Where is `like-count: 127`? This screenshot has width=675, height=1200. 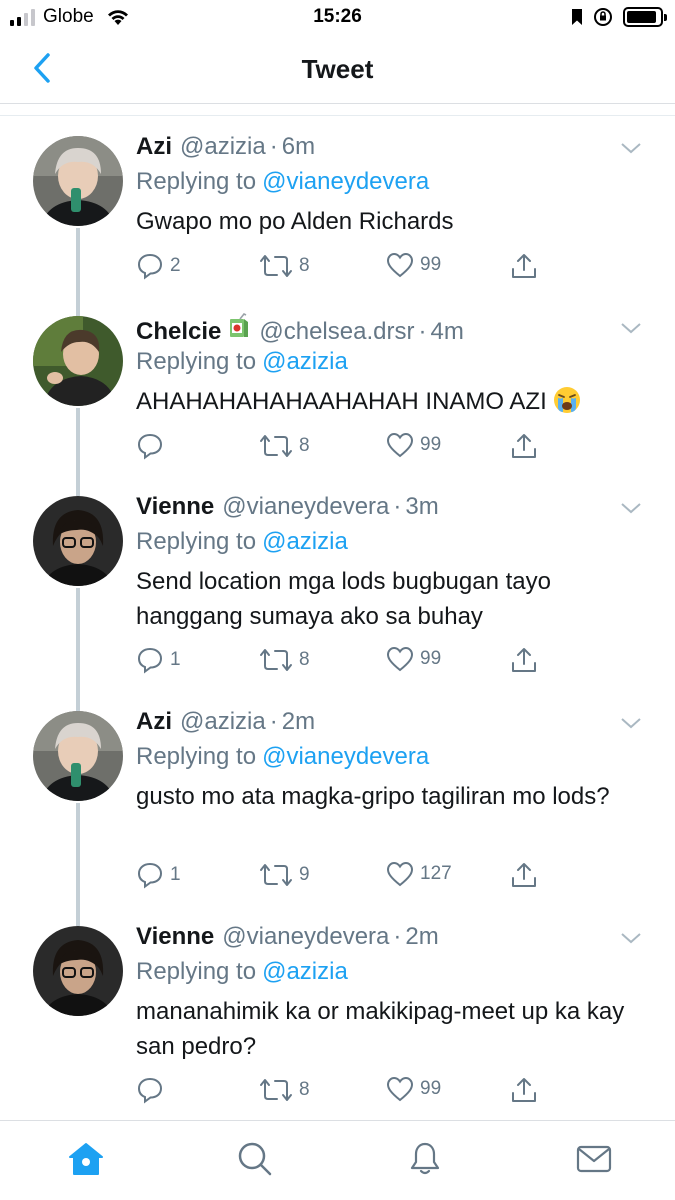 like-count: 127 is located at coordinates (436, 873).